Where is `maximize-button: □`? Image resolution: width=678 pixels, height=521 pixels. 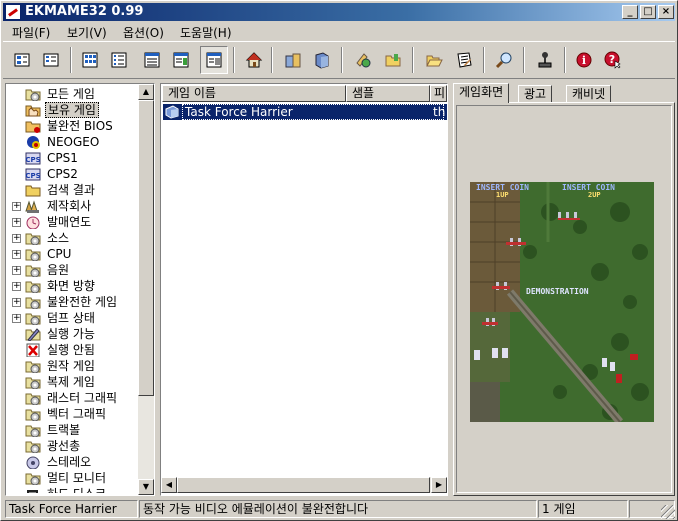
maximize-button: □ is located at coordinates (648, 12).